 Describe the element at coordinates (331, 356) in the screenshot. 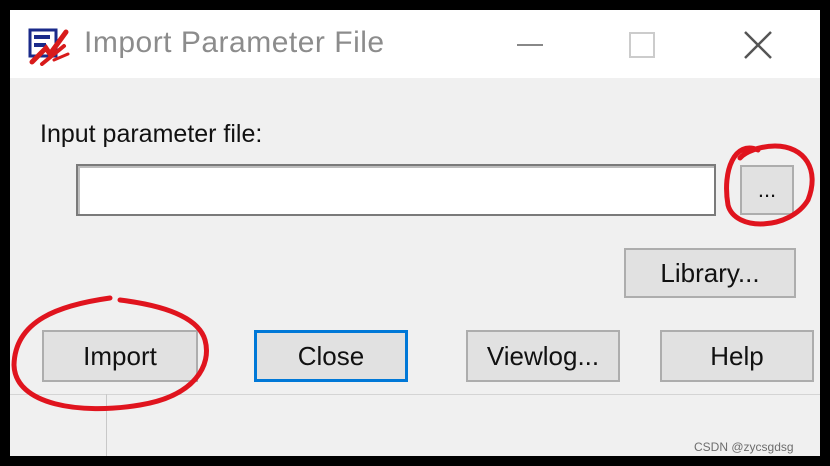

I see `close-button: Close` at that location.